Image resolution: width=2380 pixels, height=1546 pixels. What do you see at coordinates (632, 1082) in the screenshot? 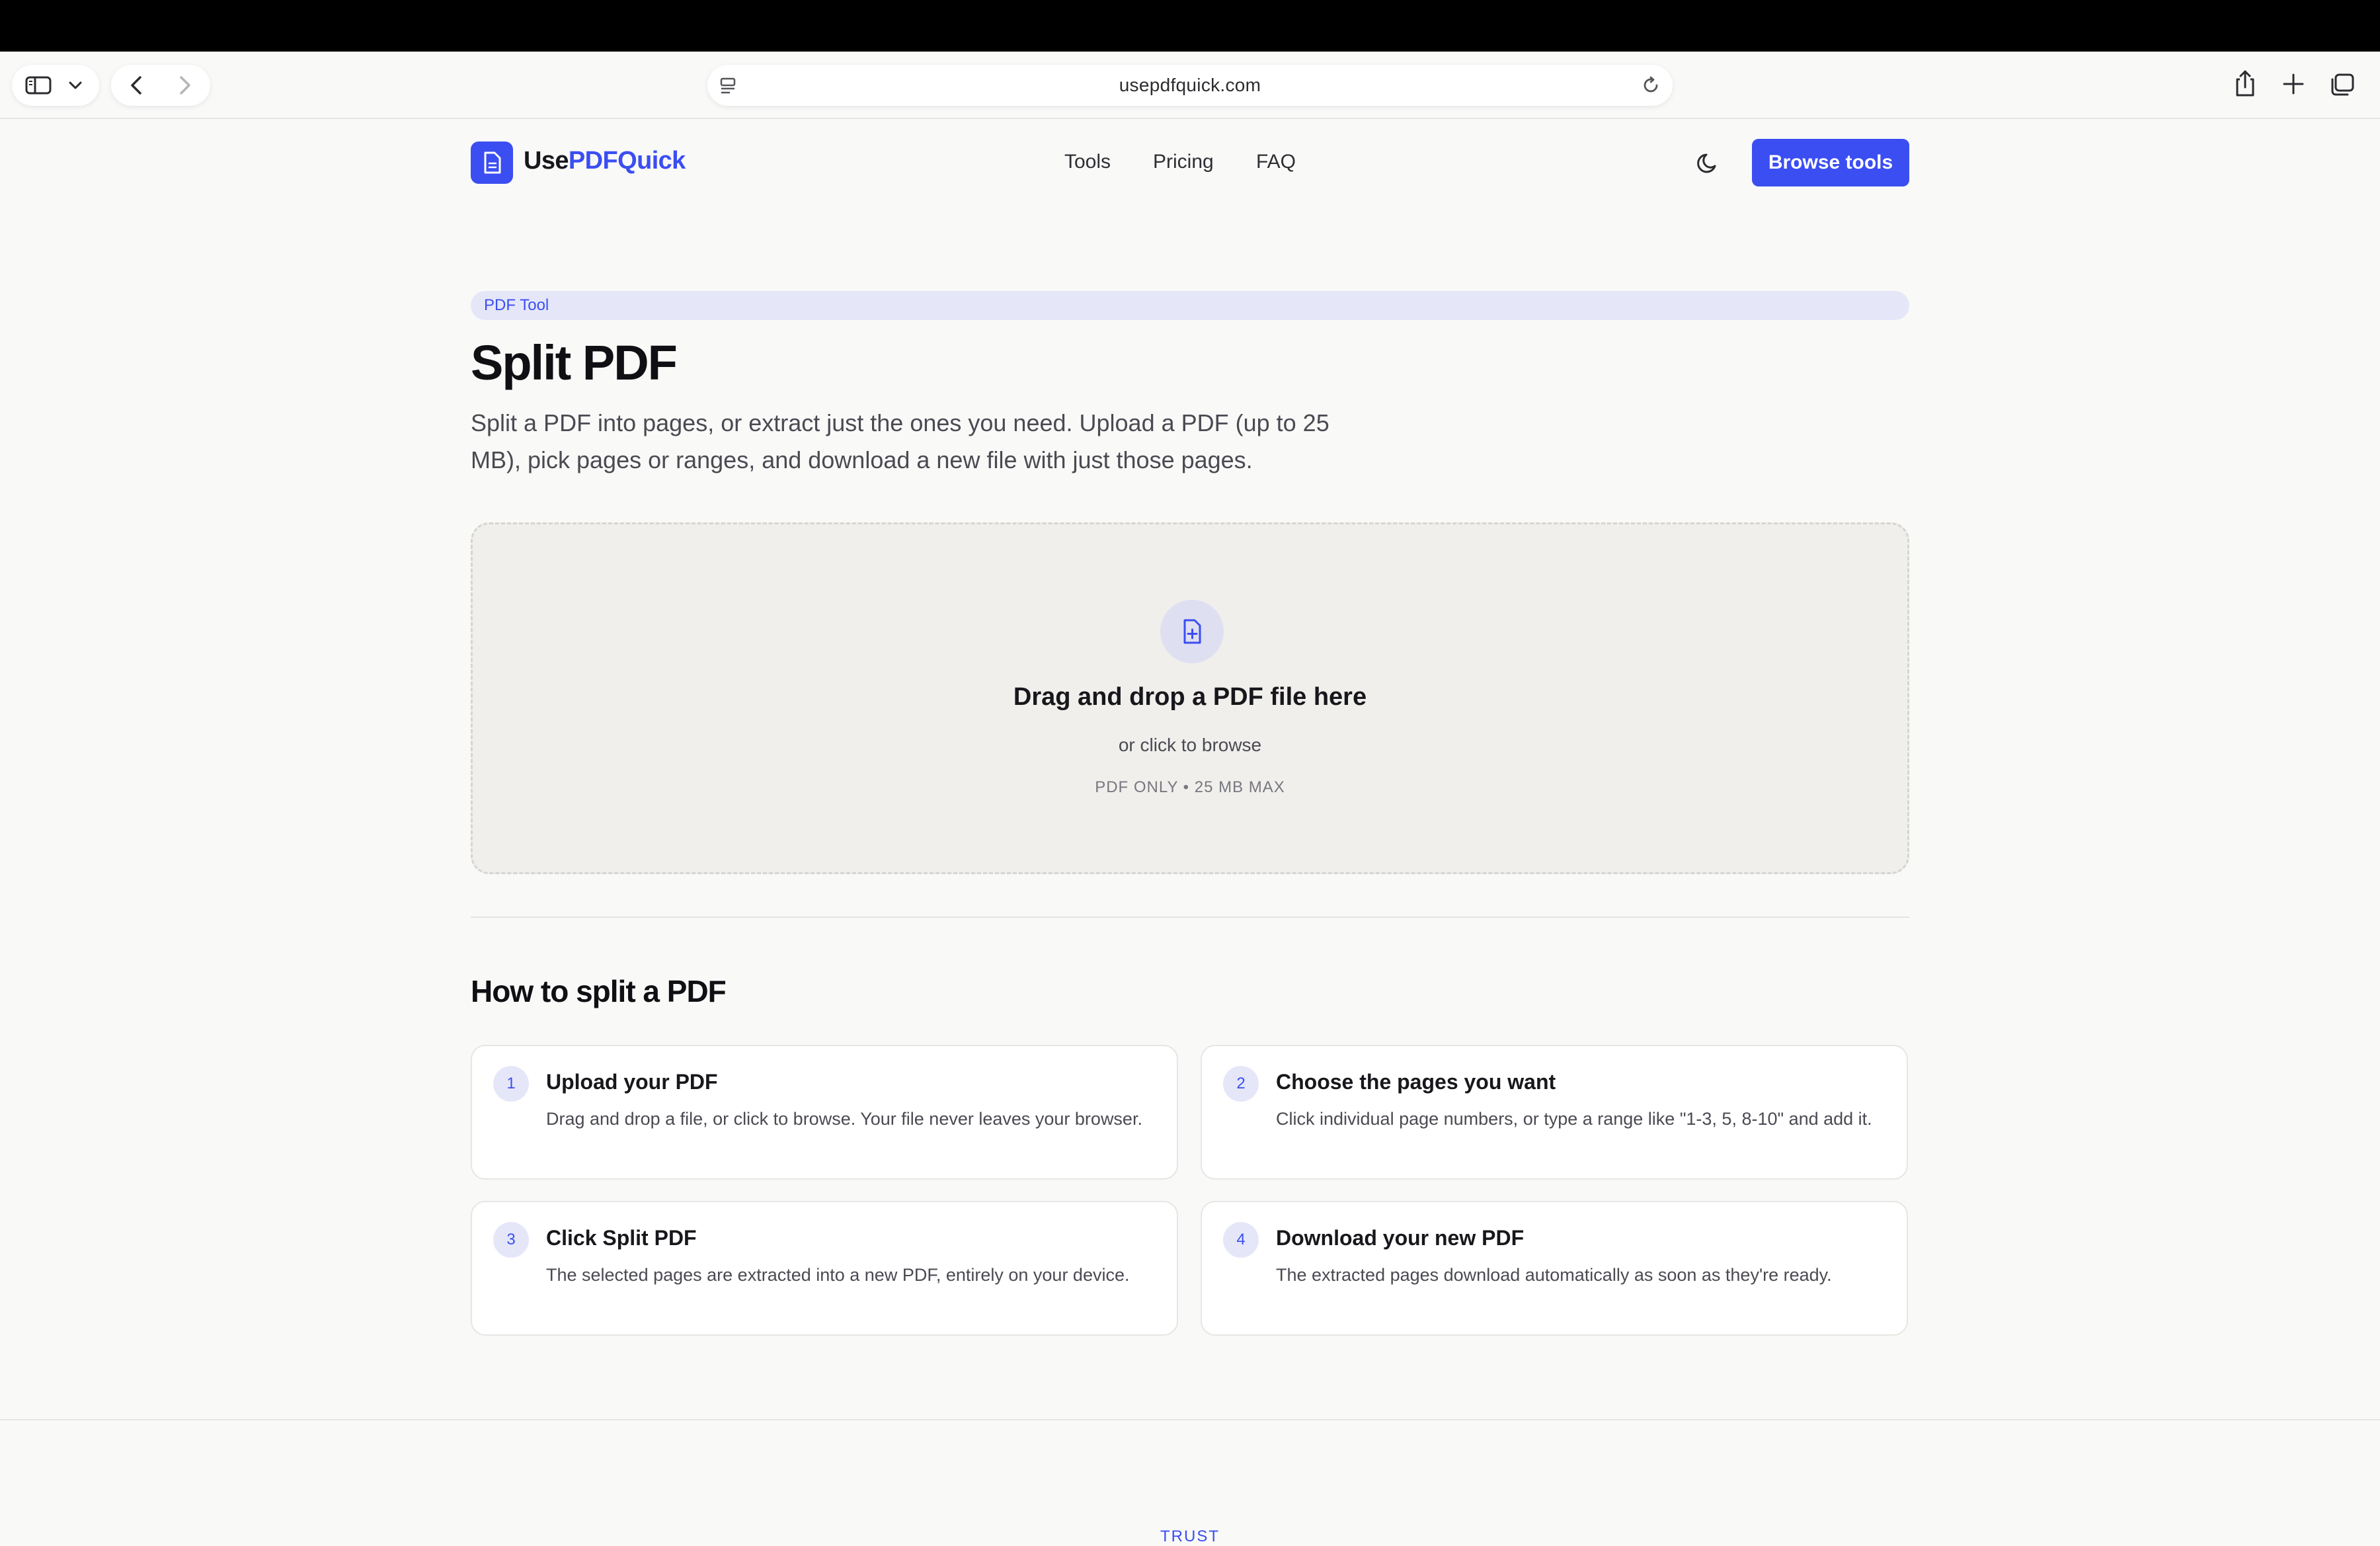
I see `step-title: Upload your PDF` at bounding box center [632, 1082].